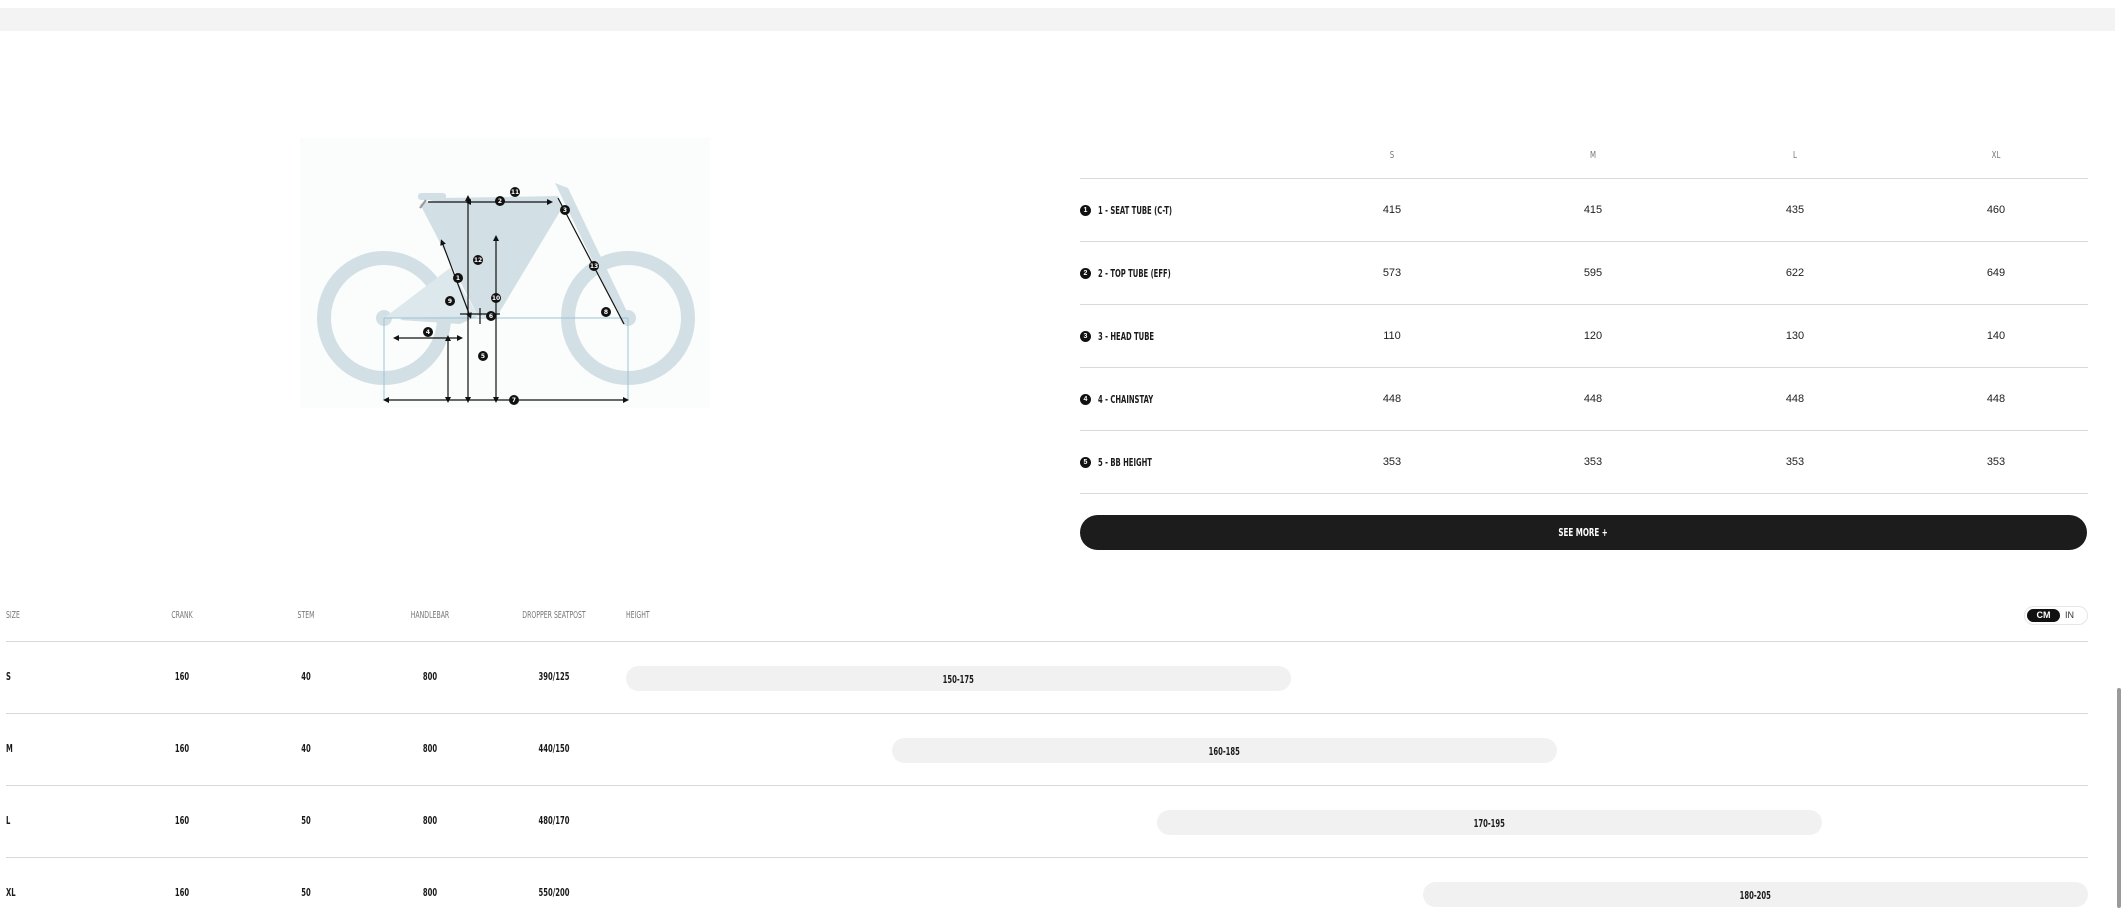 The height and width of the screenshot is (908, 2121). Describe the element at coordinates (594, 266) in the screenshot. I see `marker-13: 13` at that location.